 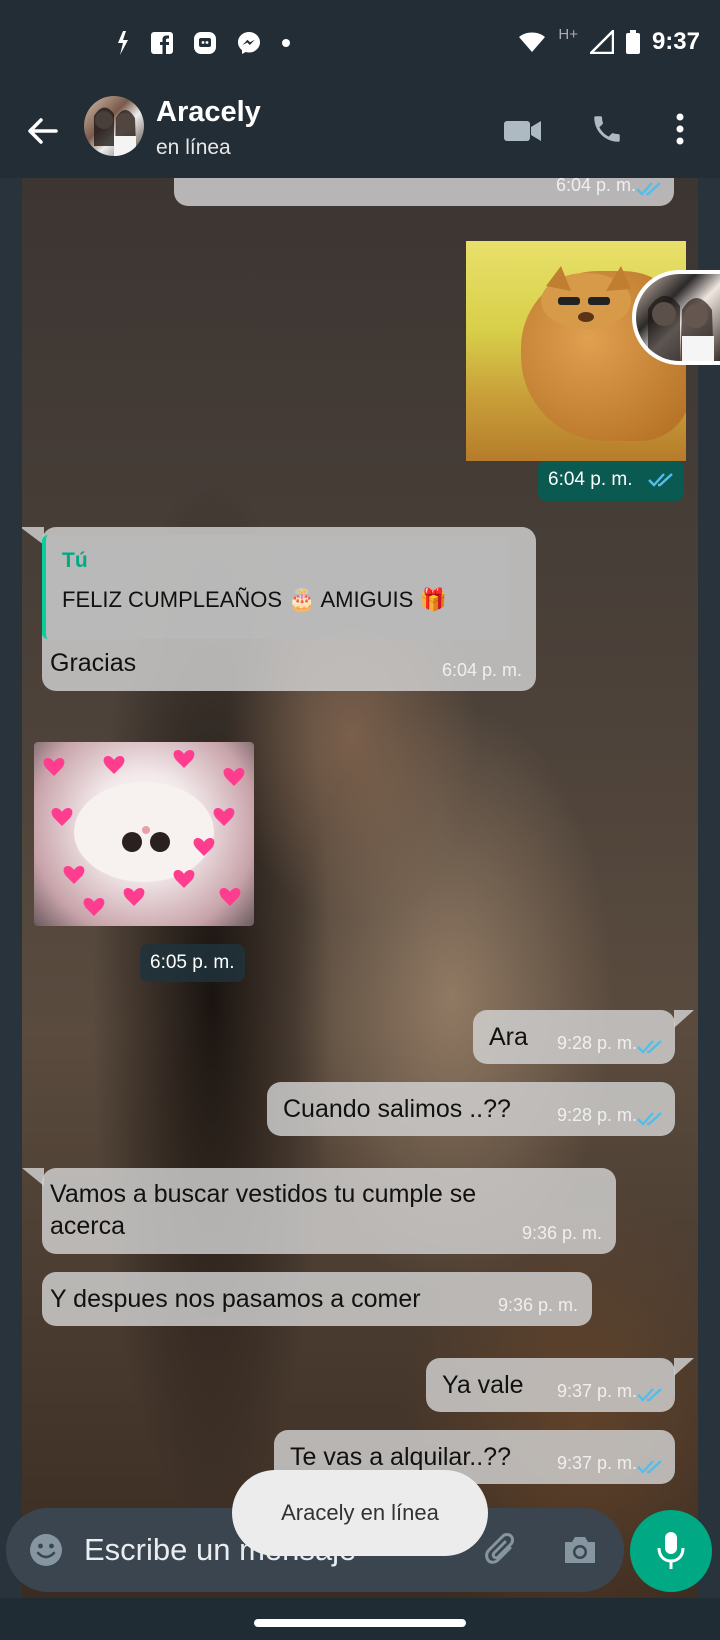 What do you see at coordinates (680, 129) in the screenshot?
I see `more-vert-icon` at bounding box center [680, 129].